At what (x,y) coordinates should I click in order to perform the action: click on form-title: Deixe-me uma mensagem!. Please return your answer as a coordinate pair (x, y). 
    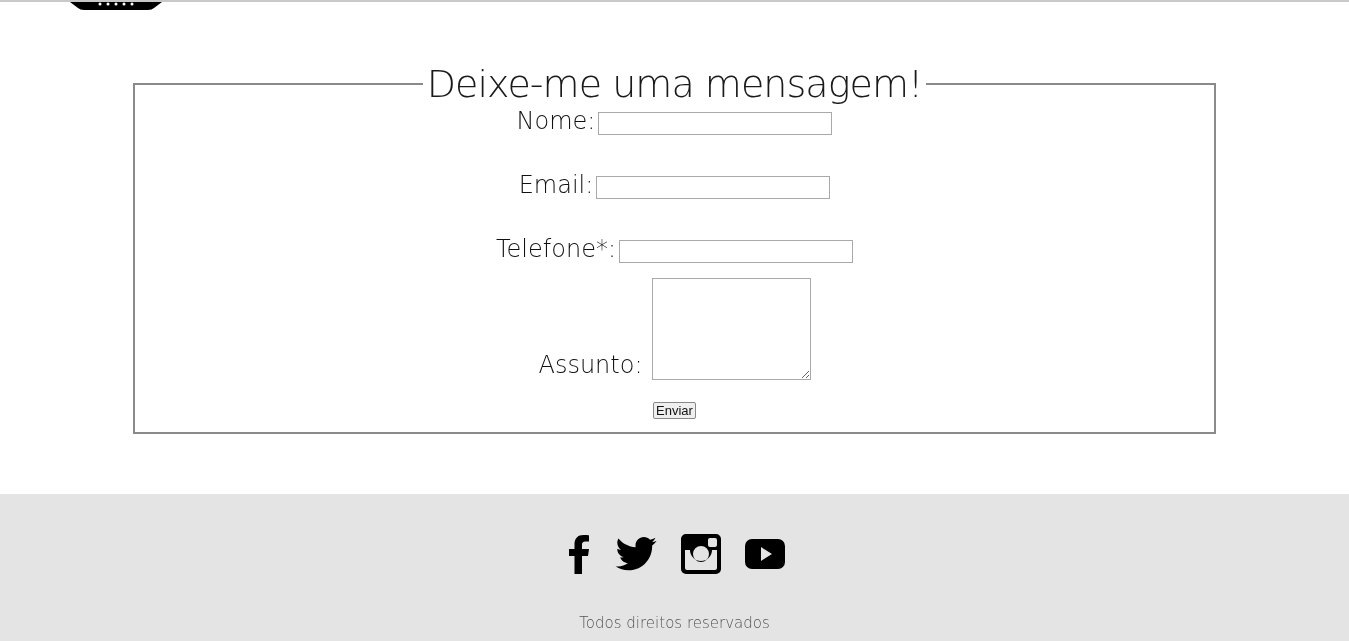
    Looking at the image, I should click on (674, 84).